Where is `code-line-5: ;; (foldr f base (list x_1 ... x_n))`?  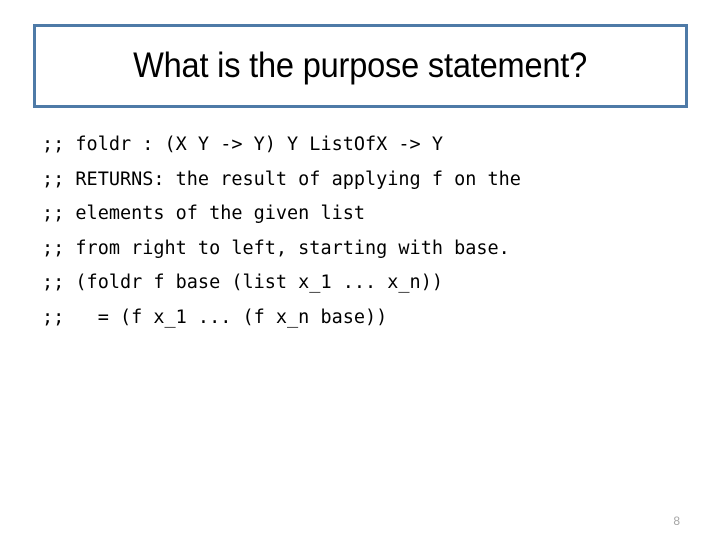 code-line-5: ;; (foldr f base (list x_1 ... x_n)) is located at coordinates (242, 283).